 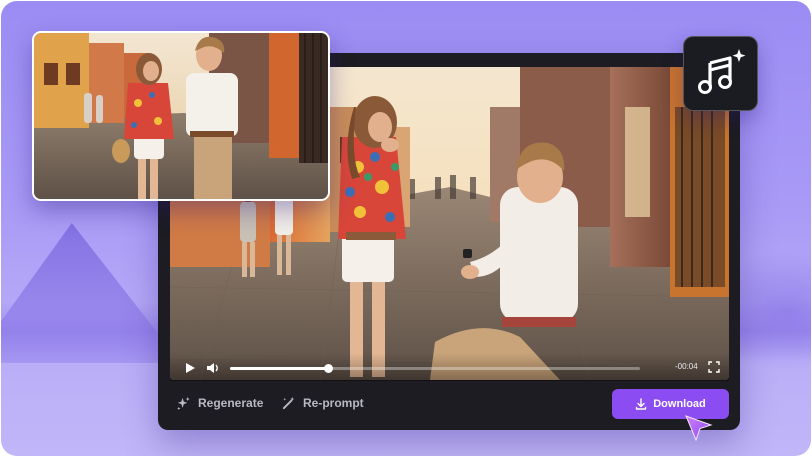 What do you see at coordinates (435, 368) in the screenshot?
I see `progress-track` at bounding box center [435, 368].